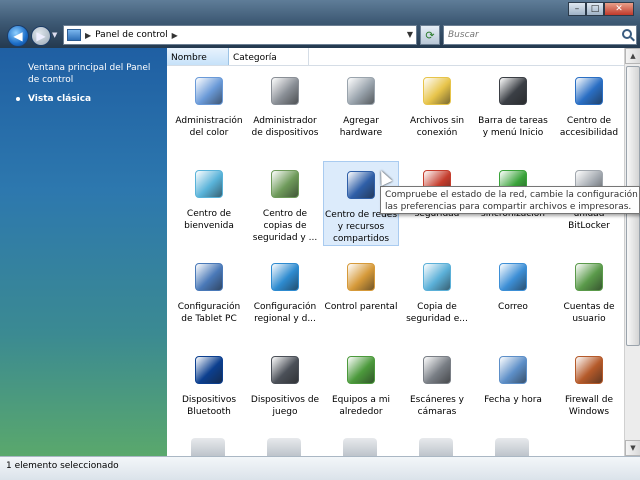  I want to click on bullet-icon, so click(18, 99).